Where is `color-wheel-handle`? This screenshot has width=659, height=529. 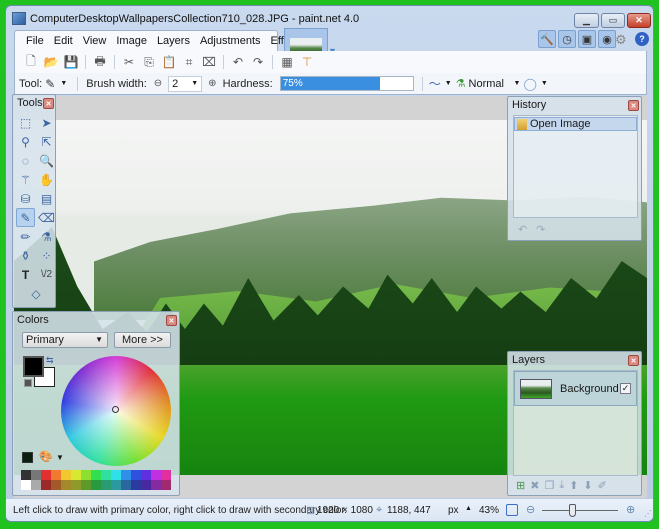 color-wheel-handle is located at coordinates (115, 409).